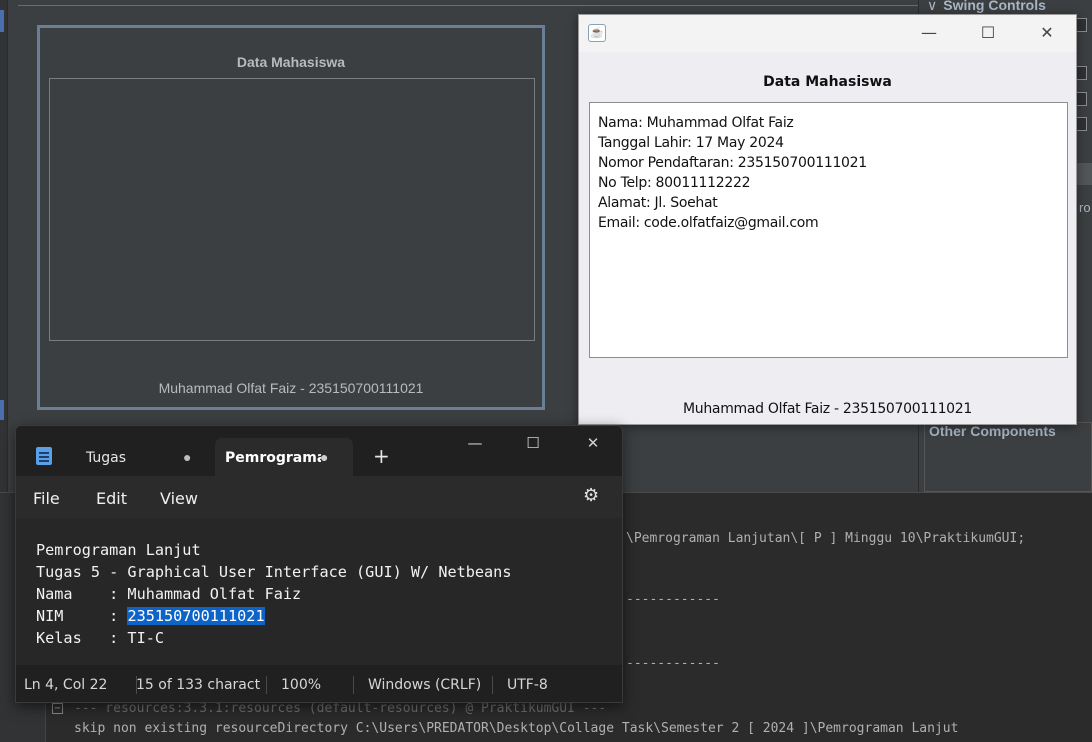 This screenshot has width=1092, height=742. Describe the element at coordinates (994, 6) in the screenshot. I see `palette-category-label: Swing Controls` at that location.